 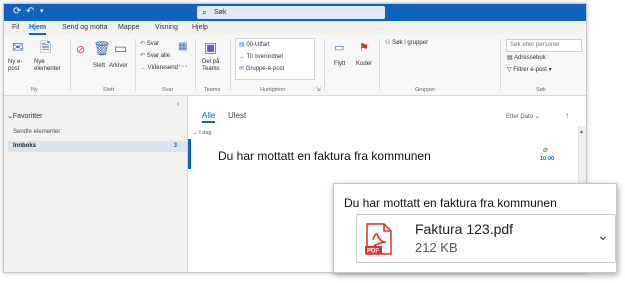 What do you see at coordinates (339, 48) in the screenshot?
I see `move-icon: ▭` at bounding box center [339, 48].